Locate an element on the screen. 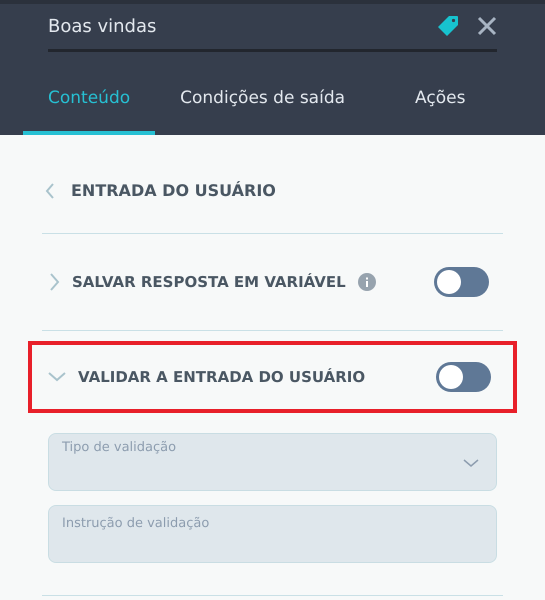 This screenshot has width=545, height=600. close-icon is located at coordinates (487, 26).